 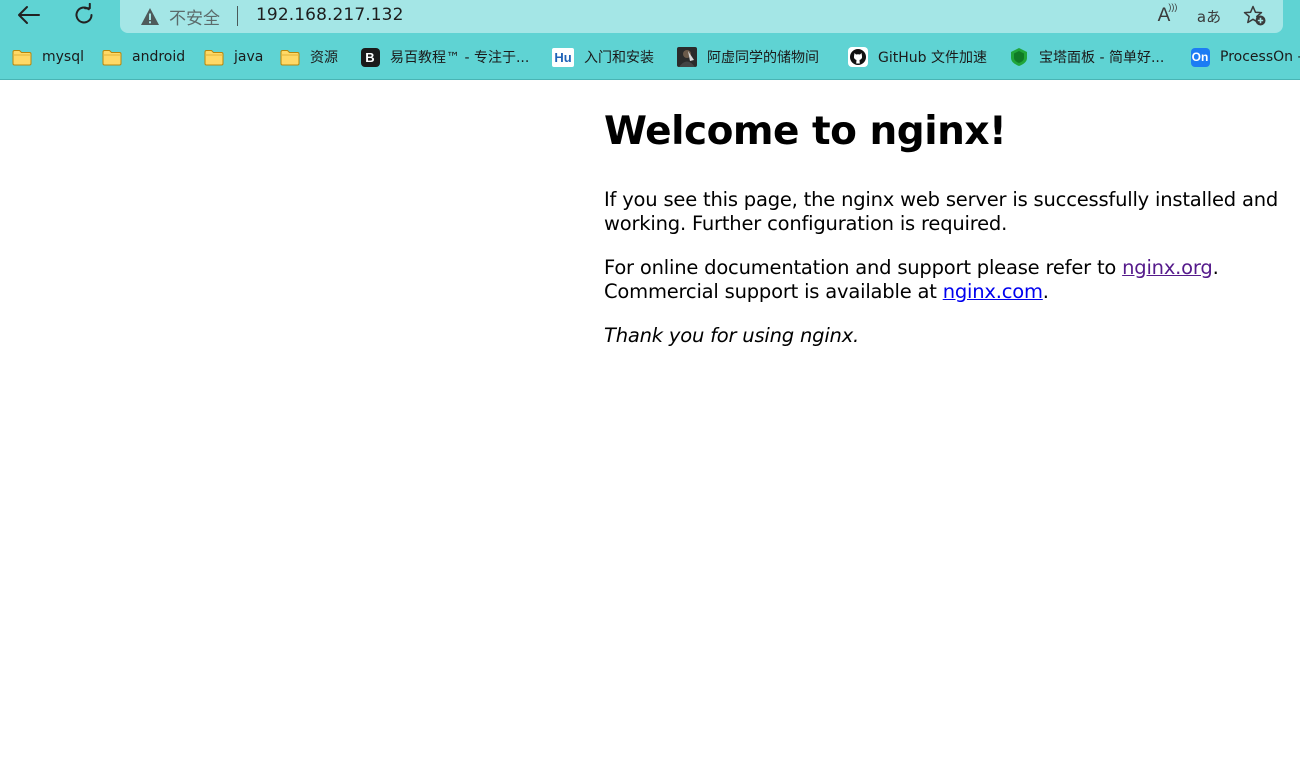 I want to click on bookmark-label: mysql, so click(x=63, y=57).